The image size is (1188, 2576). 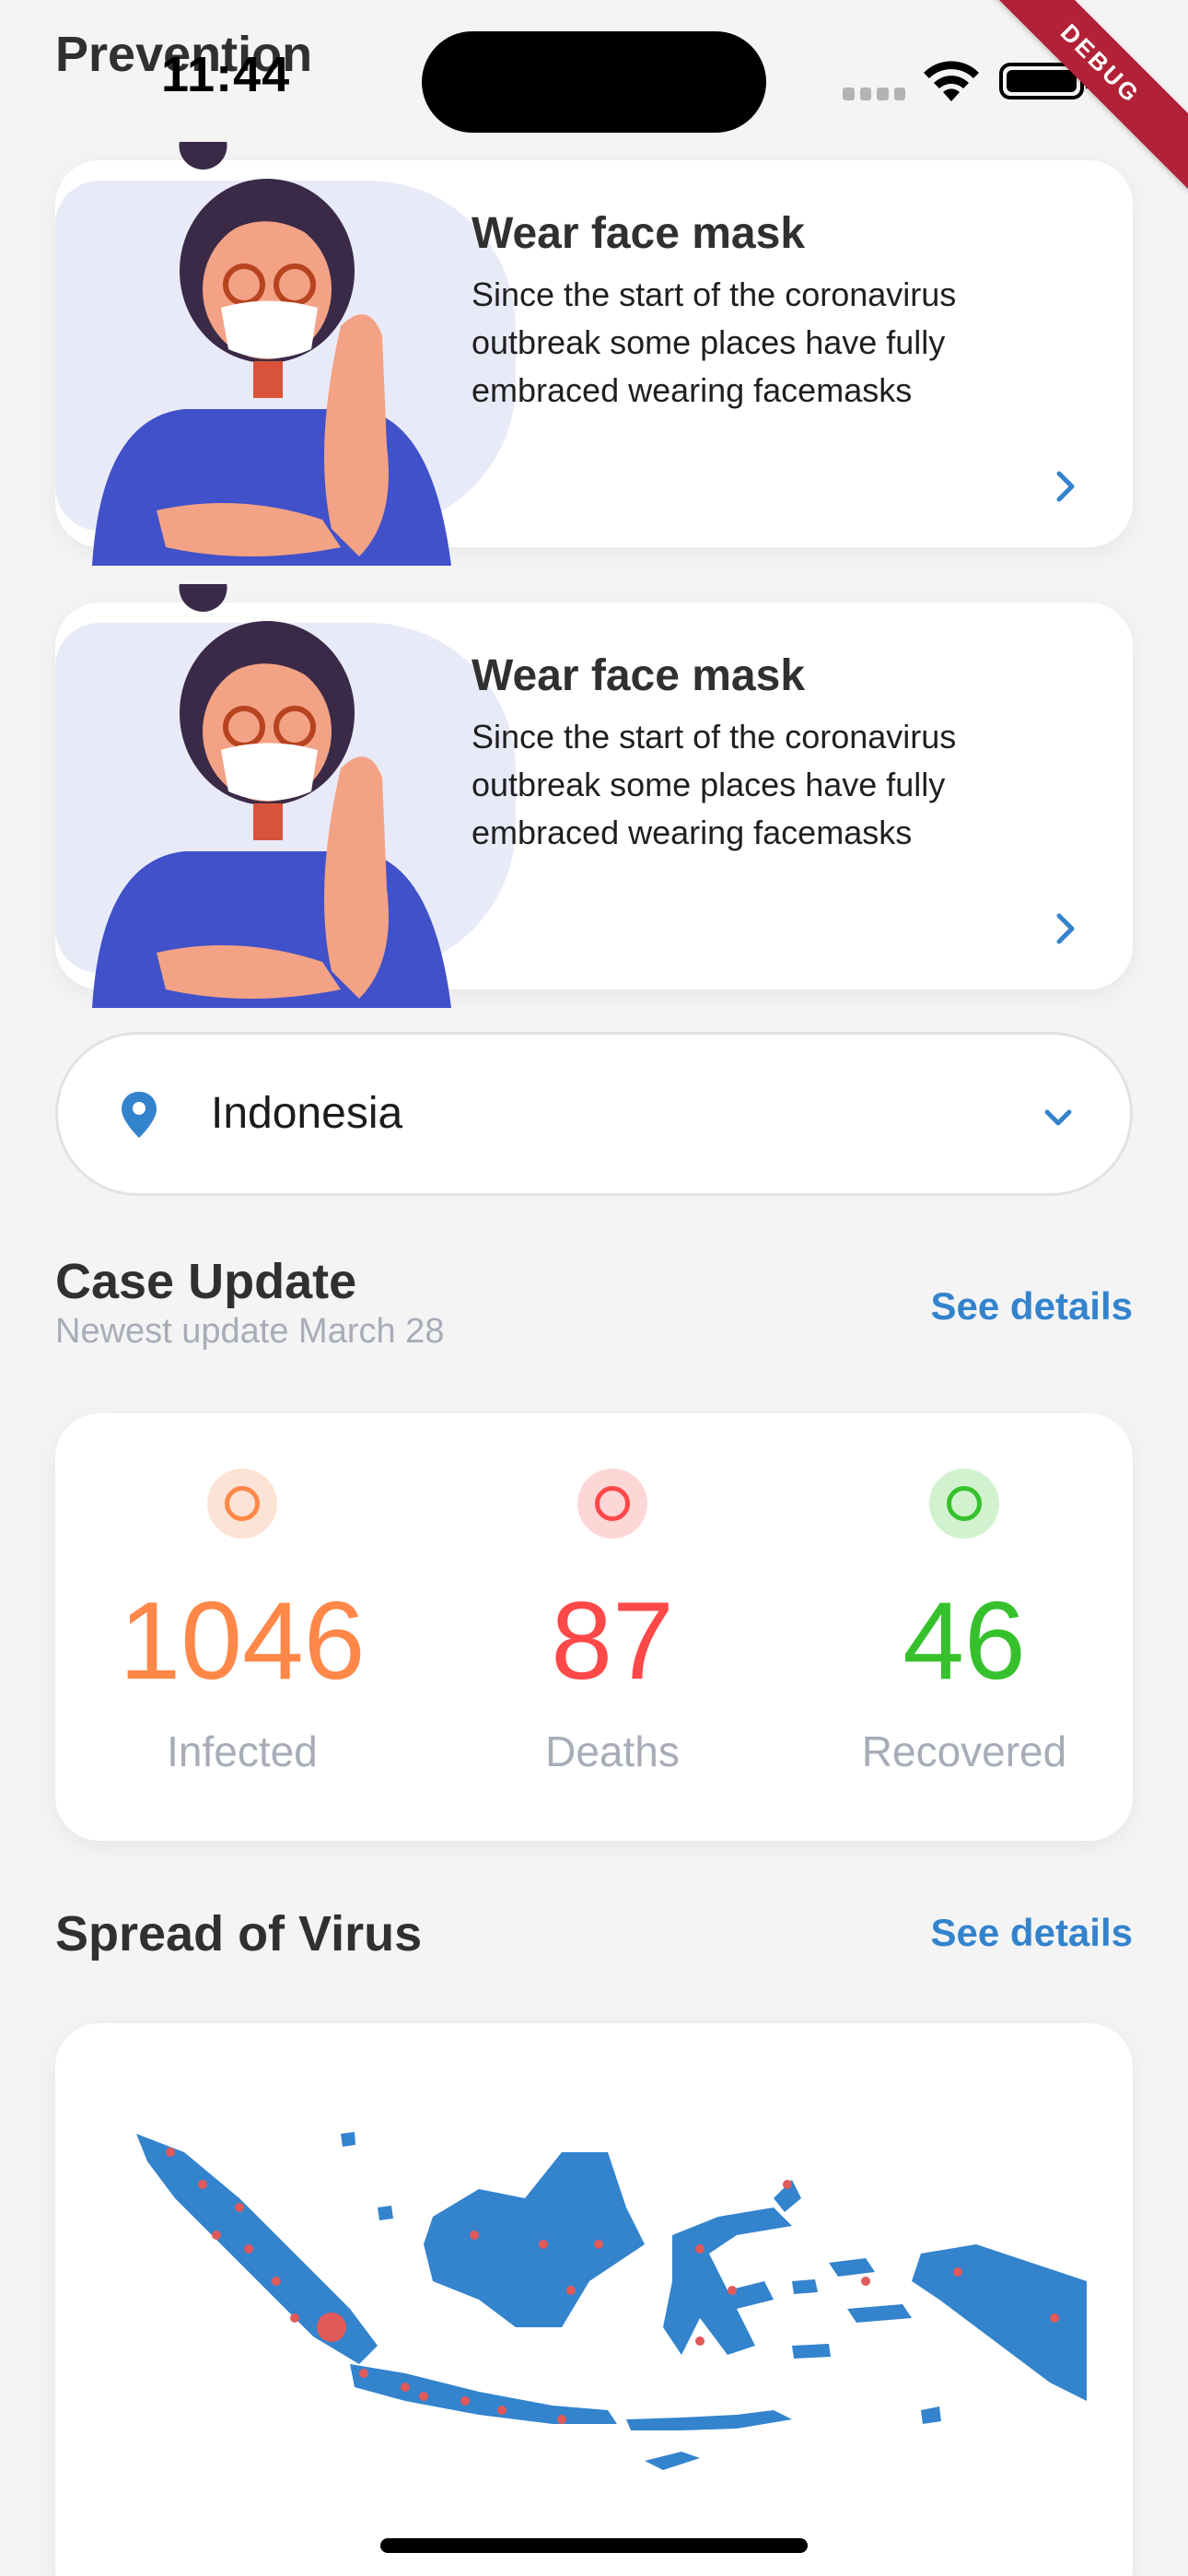 I want to click on case-update-title: Case Update, so click(x=206, y=1281).